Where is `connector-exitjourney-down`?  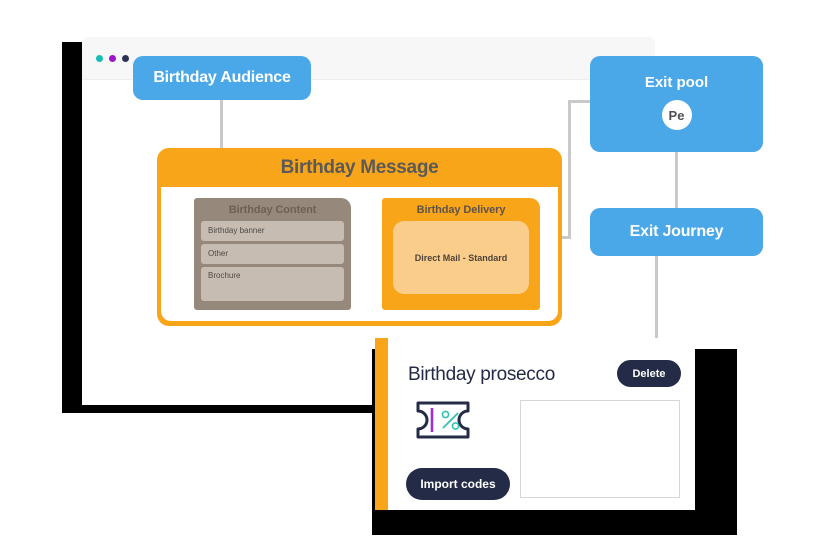
connector-exitjourney-down is located at coordinates (656, 298).